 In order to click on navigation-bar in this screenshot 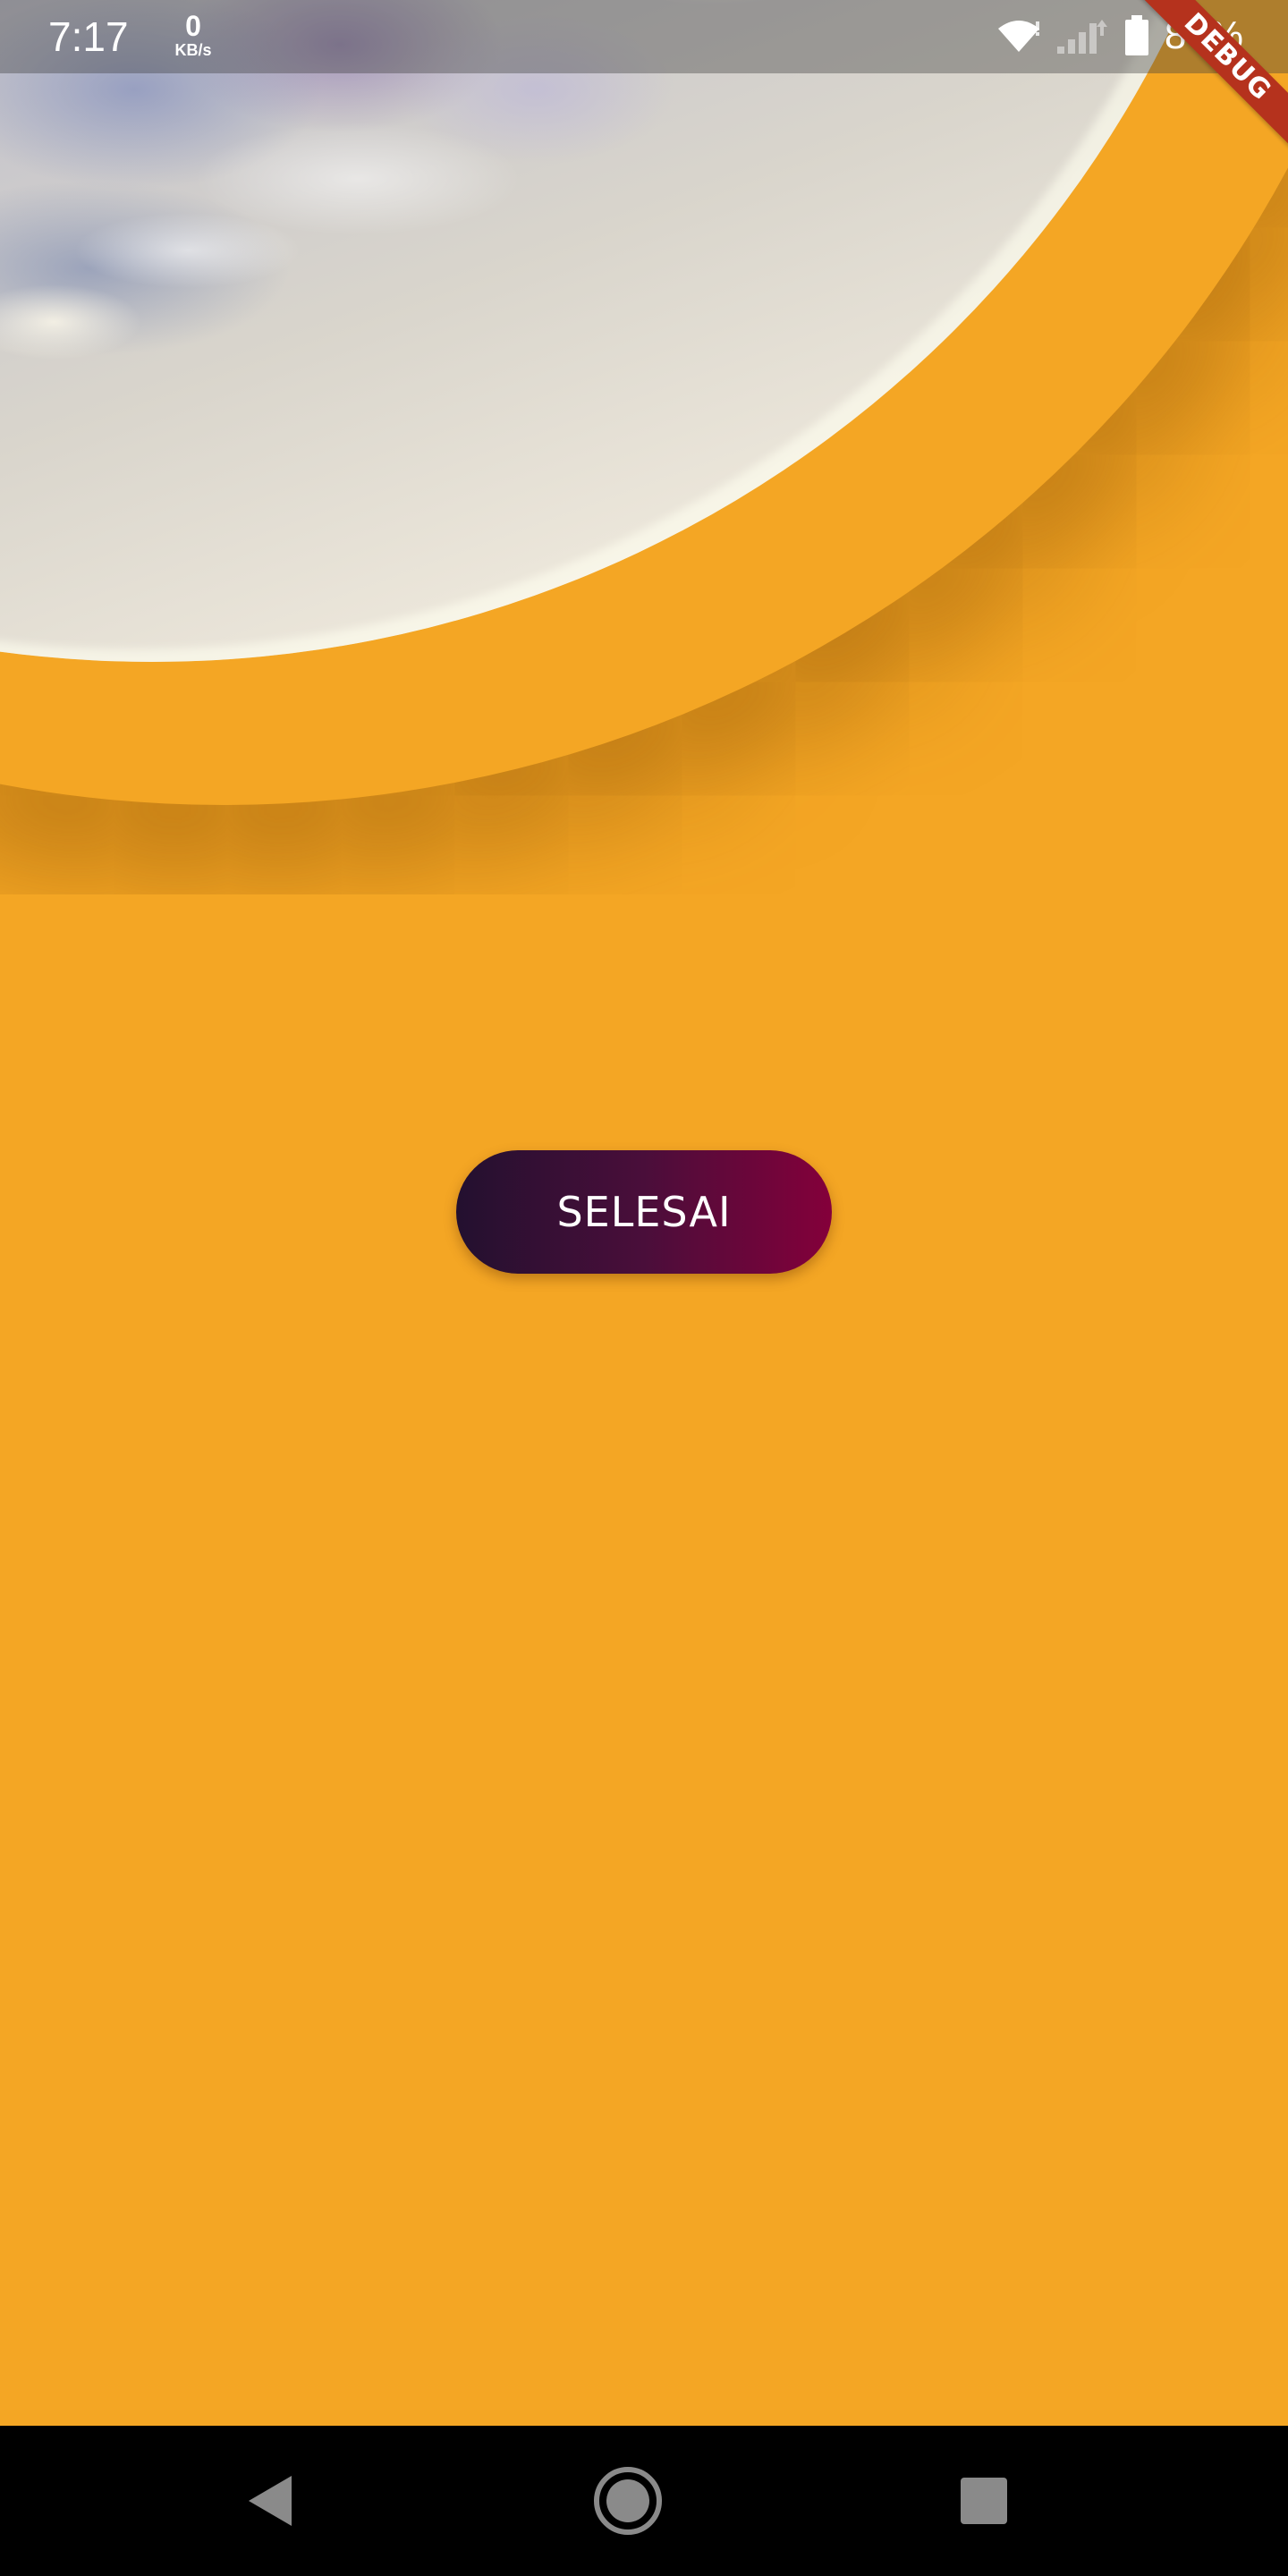, I will do `click(644, 2501)`.